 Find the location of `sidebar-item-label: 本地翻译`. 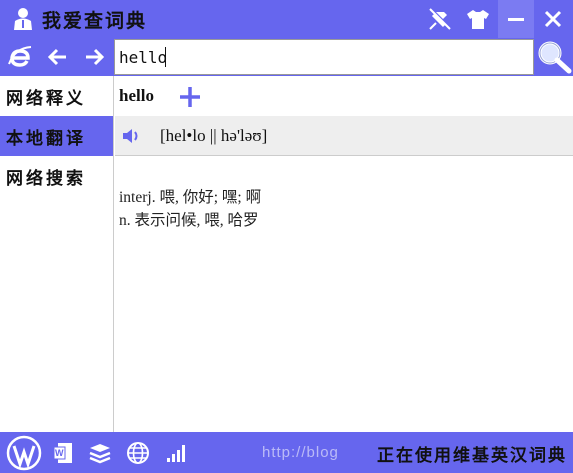

sidebar-item-label: 本地翻译 is located at coordinates (46, 138).